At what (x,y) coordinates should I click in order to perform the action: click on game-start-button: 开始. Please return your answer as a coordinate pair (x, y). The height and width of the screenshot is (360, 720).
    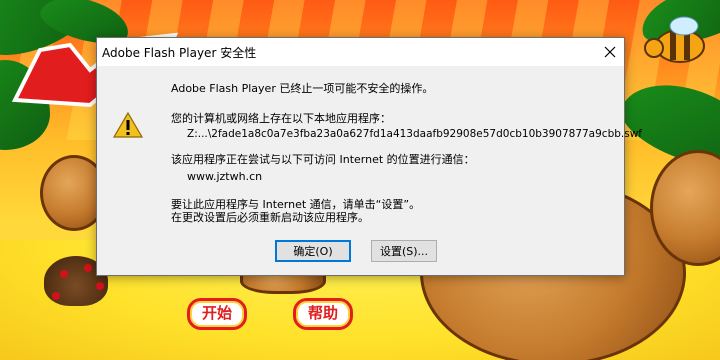
    Looking at the image, I should click on (217, 314).